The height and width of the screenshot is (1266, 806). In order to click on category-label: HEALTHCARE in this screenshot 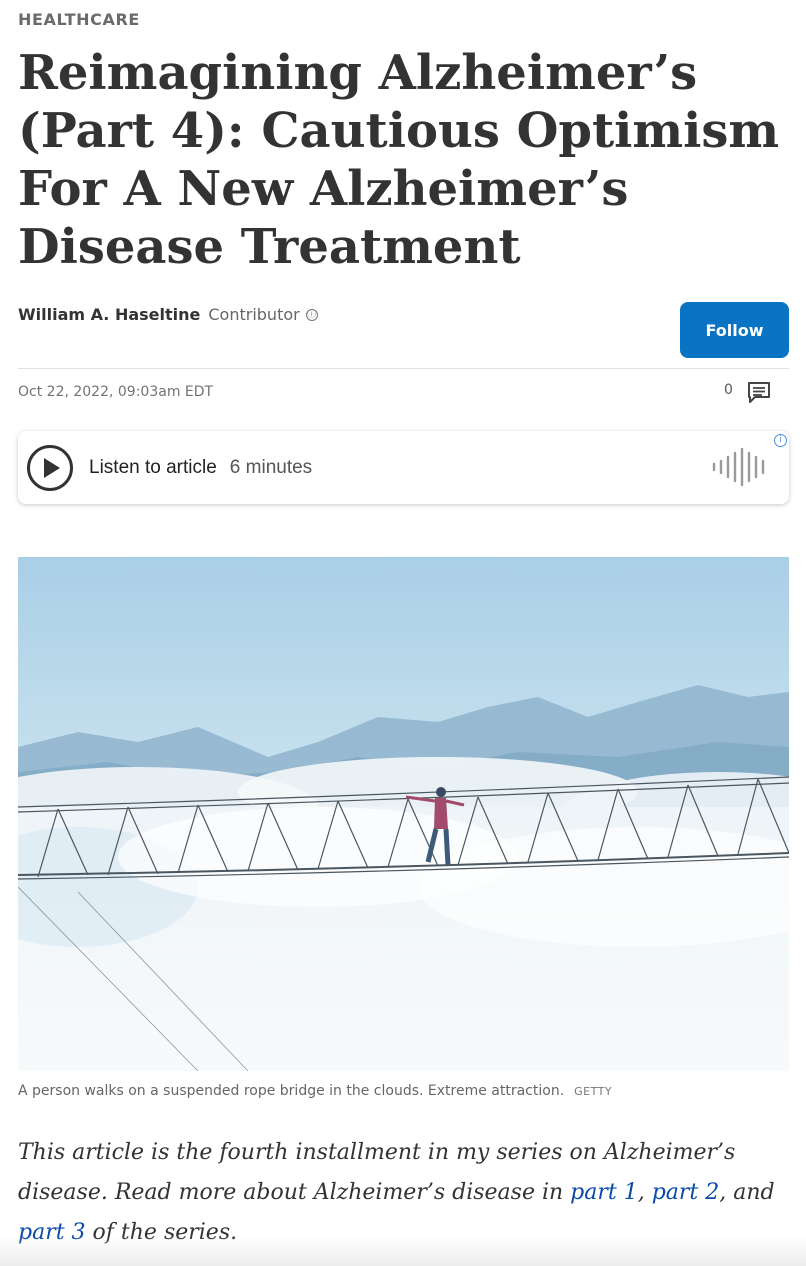, I will do `click(79, 19)`.